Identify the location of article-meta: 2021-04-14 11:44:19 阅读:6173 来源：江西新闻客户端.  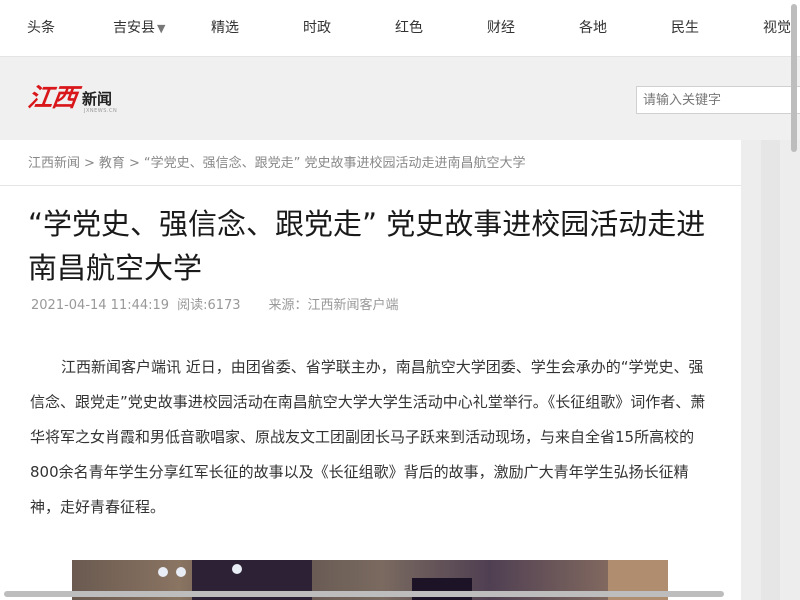
(219, 306).